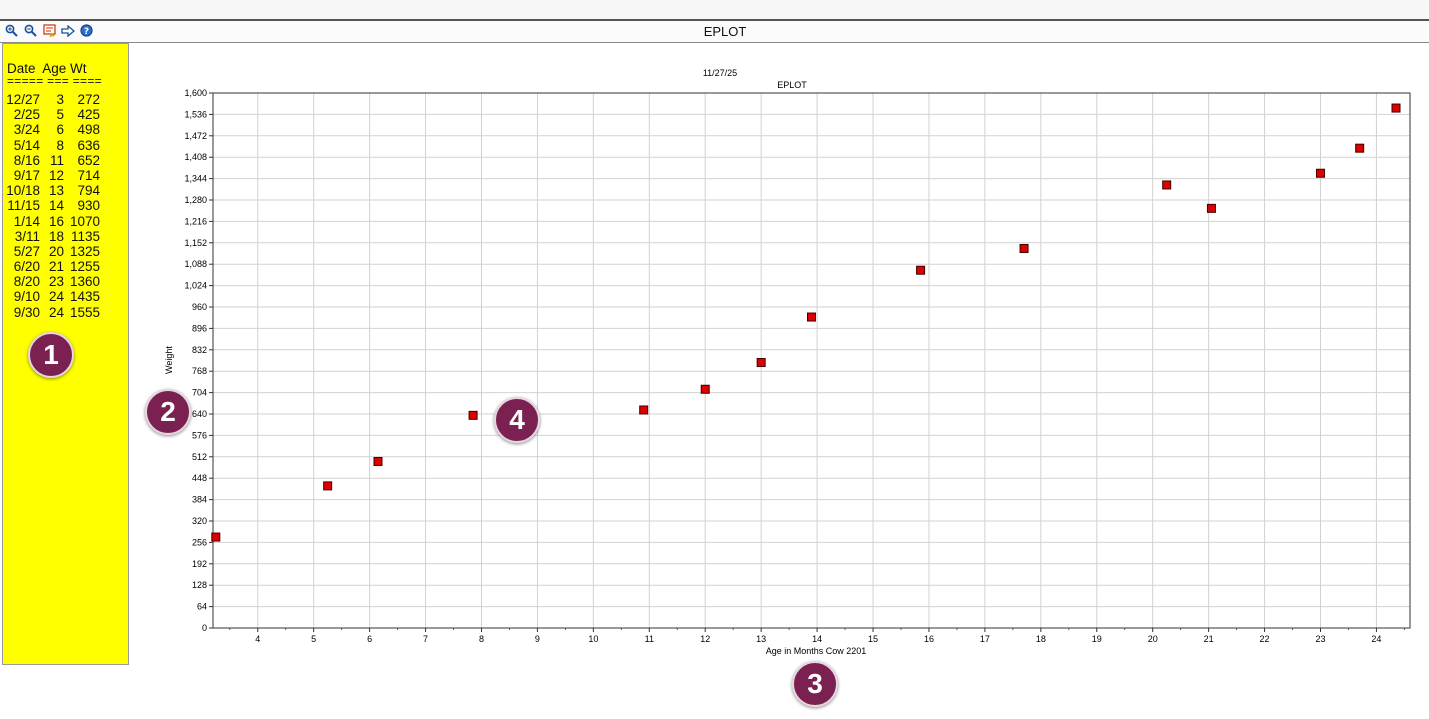 Image resolution: width=1429 pixels, height=719 pixels. Describe the element at coordinates (369, 639) in the screenshot. I see `x-tick-label: 6` at that location.